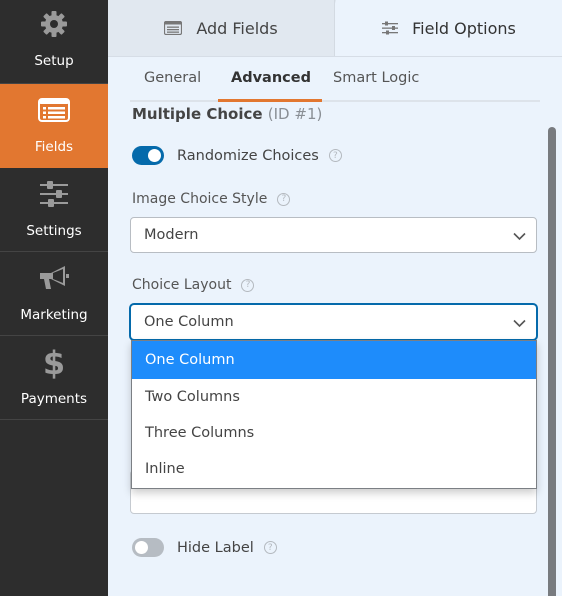 The height and width of the screenshot is (596, 562). I want to click on image-choice-style-label: Image Choice Style, so click(200, 199).